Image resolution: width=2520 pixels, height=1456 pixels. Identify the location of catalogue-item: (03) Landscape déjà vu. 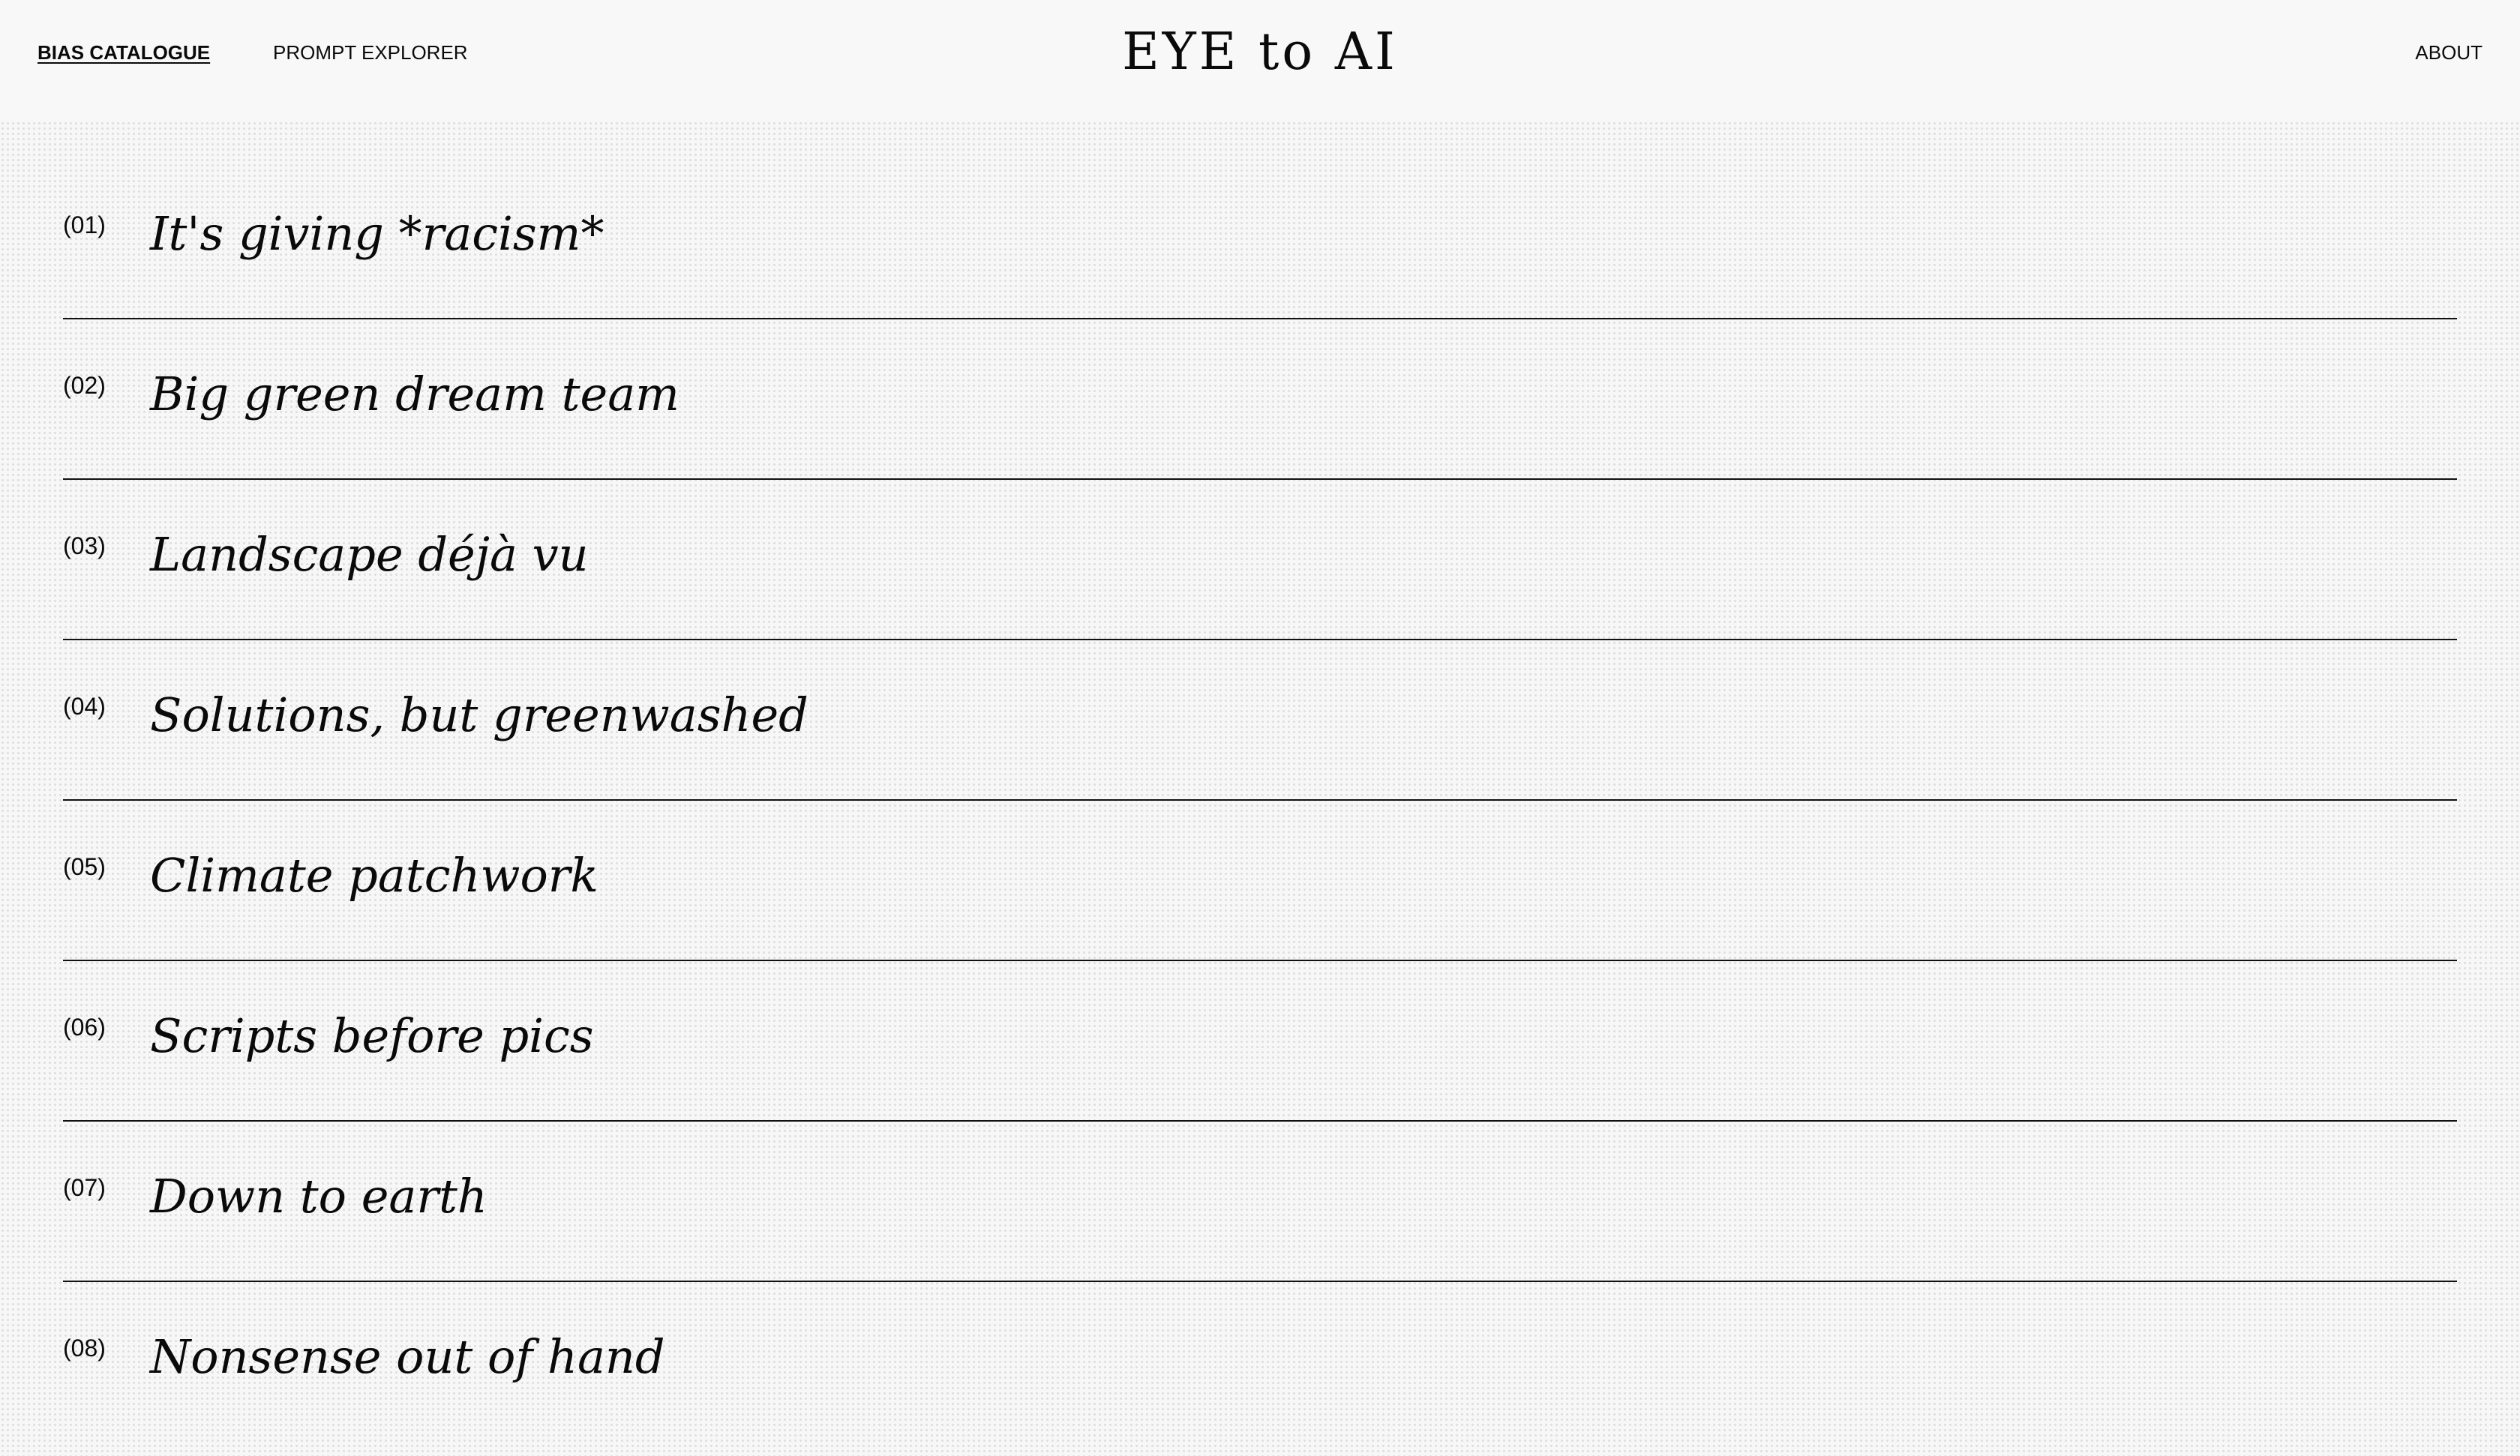
(1260, 560).